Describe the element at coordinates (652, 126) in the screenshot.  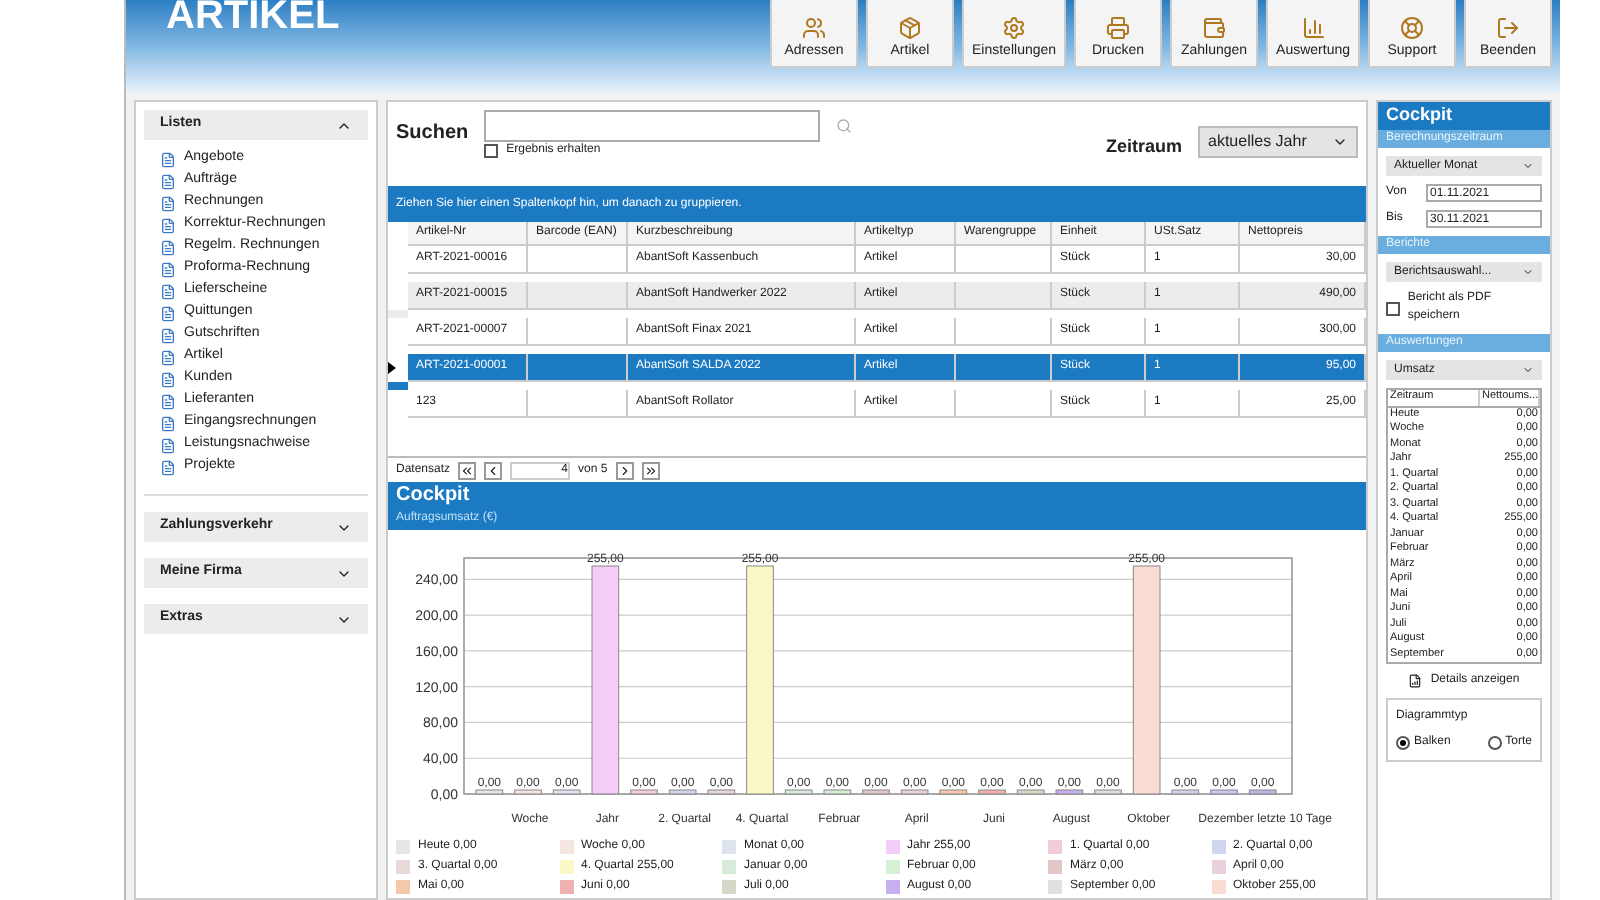
I see `search-field` at that location.